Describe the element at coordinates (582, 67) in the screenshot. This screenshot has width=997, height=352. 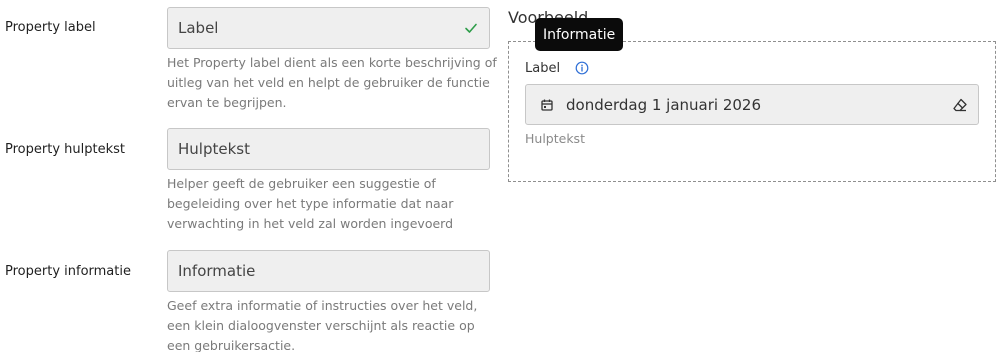
I see `info-icon` at that location.